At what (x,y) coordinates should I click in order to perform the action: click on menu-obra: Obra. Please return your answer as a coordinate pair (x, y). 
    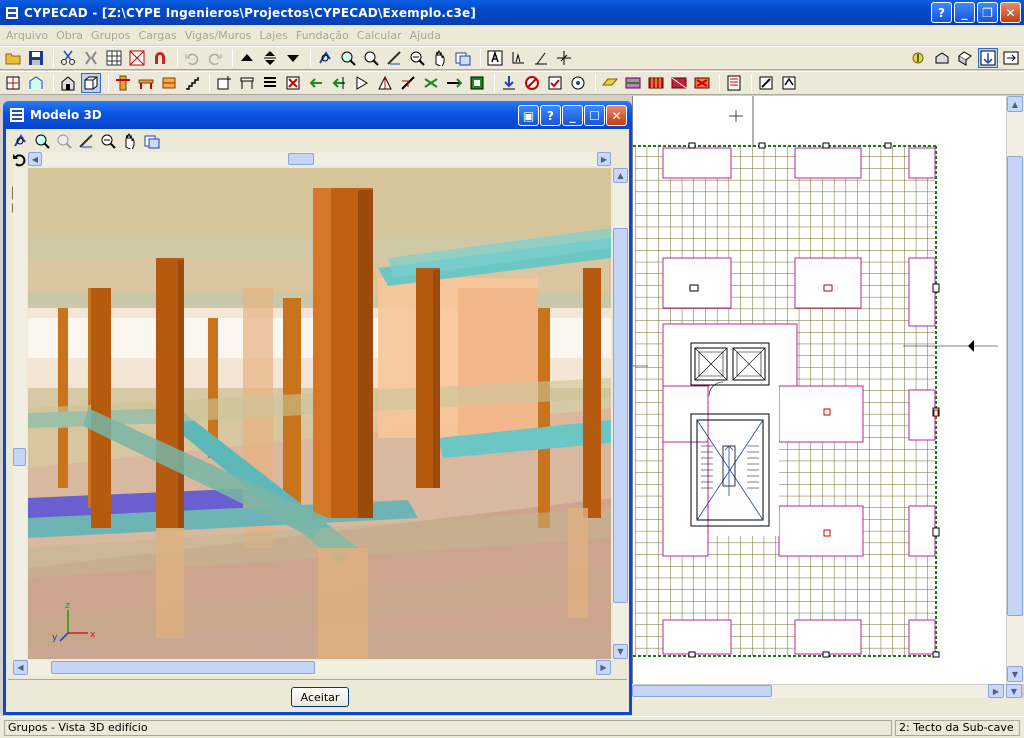
    Looking at the image, I should click on (69, 35).